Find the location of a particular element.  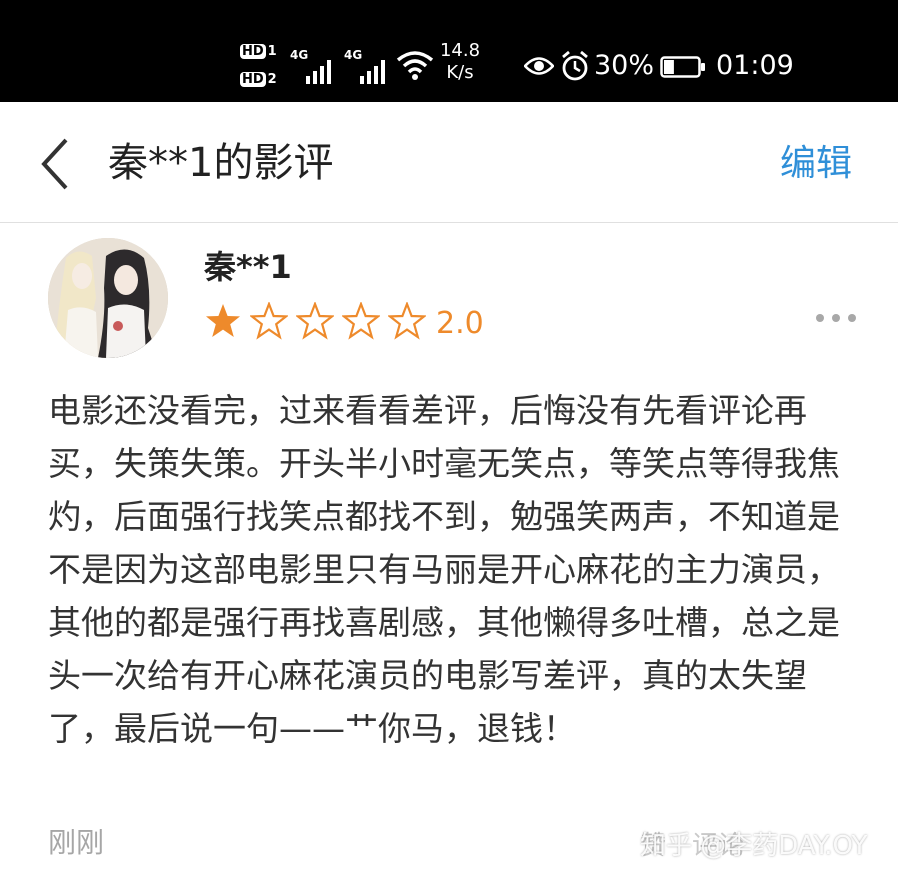

status-right-group: 30% 01:09 is located at coordinates (694, 66).